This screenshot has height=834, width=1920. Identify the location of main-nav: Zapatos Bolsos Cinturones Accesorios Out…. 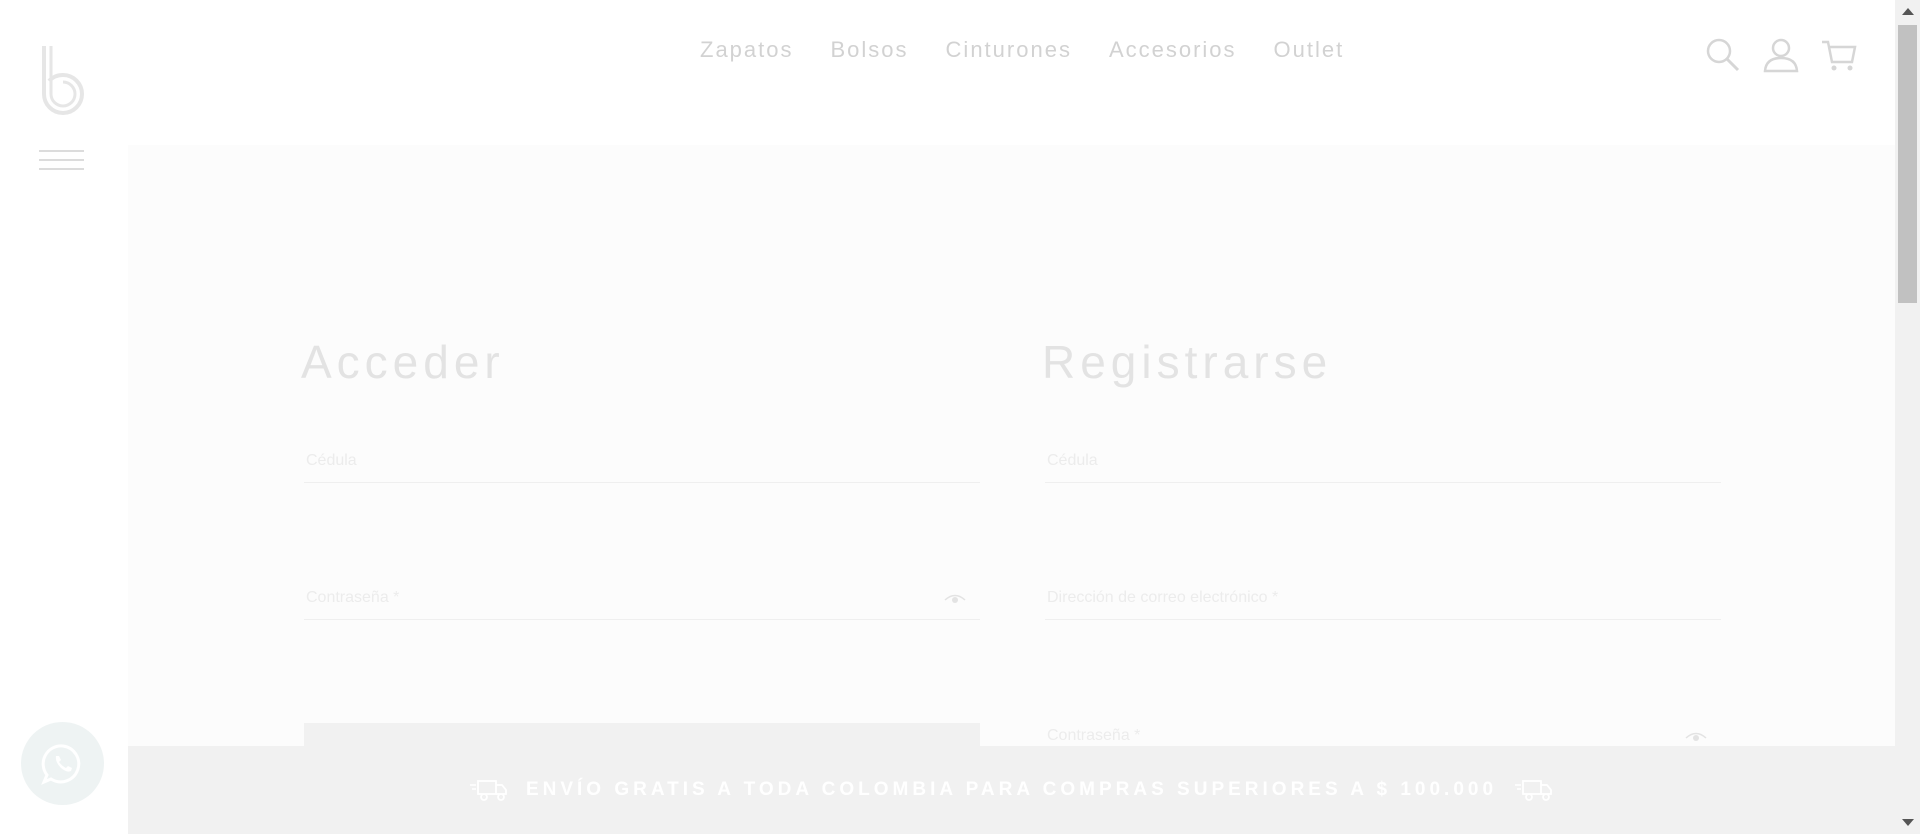
(1022, 50).